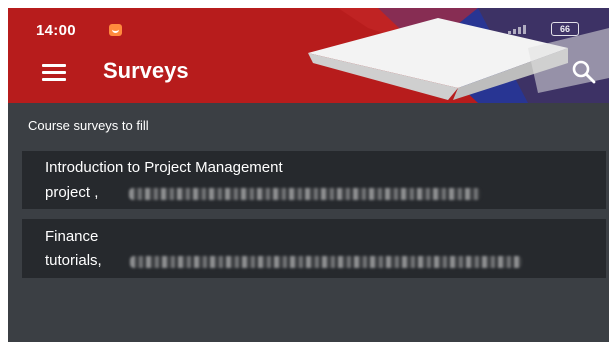 This screenshot has width=614, height=342. What do you see at coordinates (115, 30) in the screenshot?
I see `orange-app-icon` at bounding box center [115, 30].